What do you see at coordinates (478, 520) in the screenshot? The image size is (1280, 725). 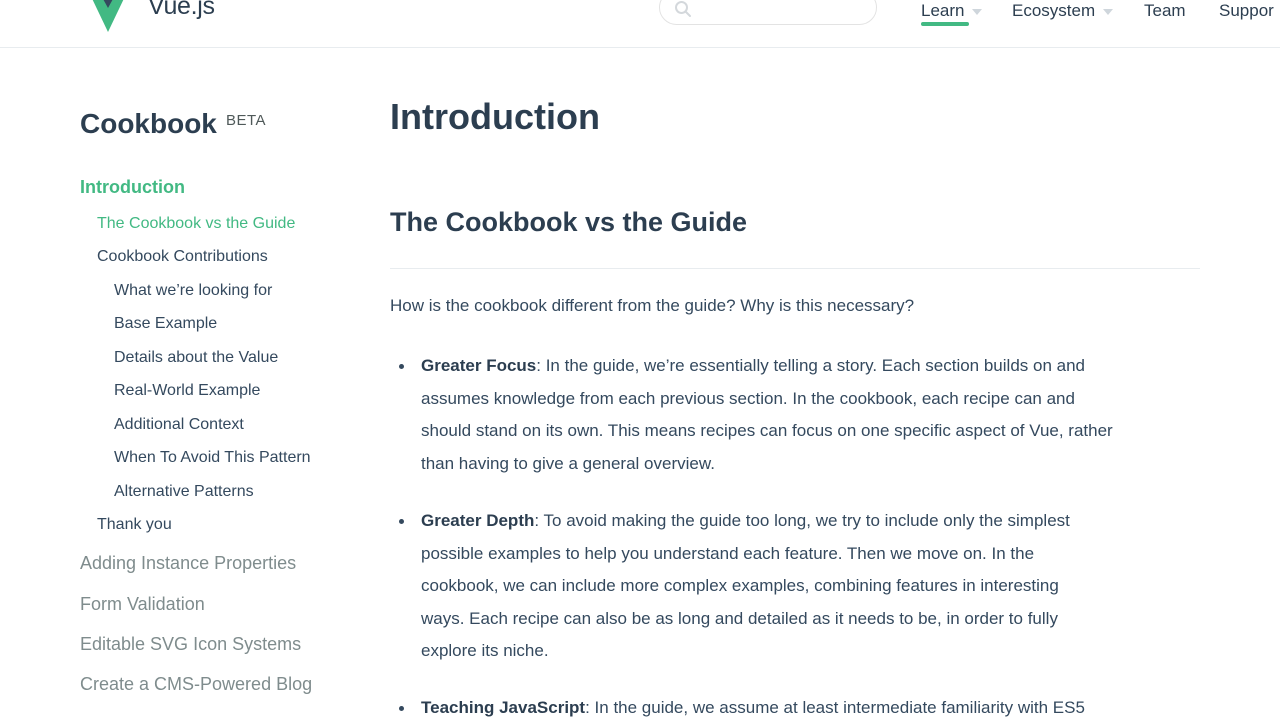 I see `bullet-term: Greater Depth` at bounding box center [478, 520].